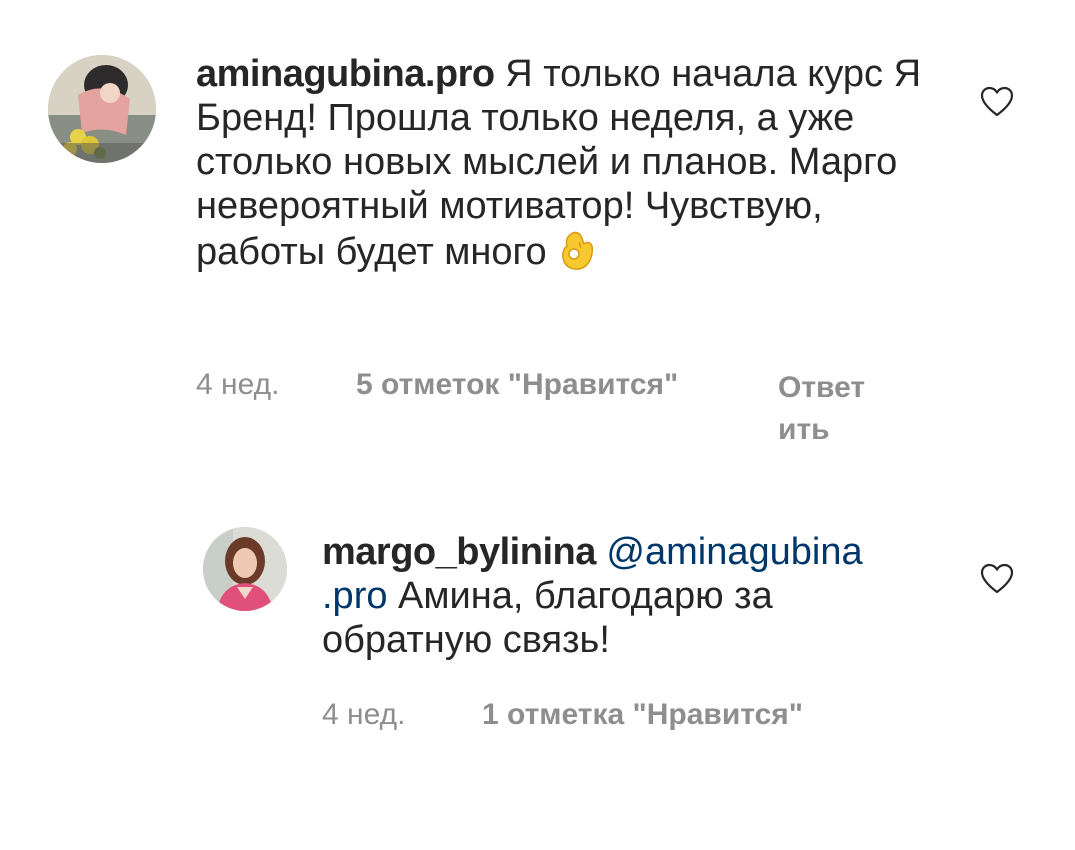 The width and height of the screenshot is (1075, 850). I want to click on reply-label-line1: Ответ, so click(822, 387).